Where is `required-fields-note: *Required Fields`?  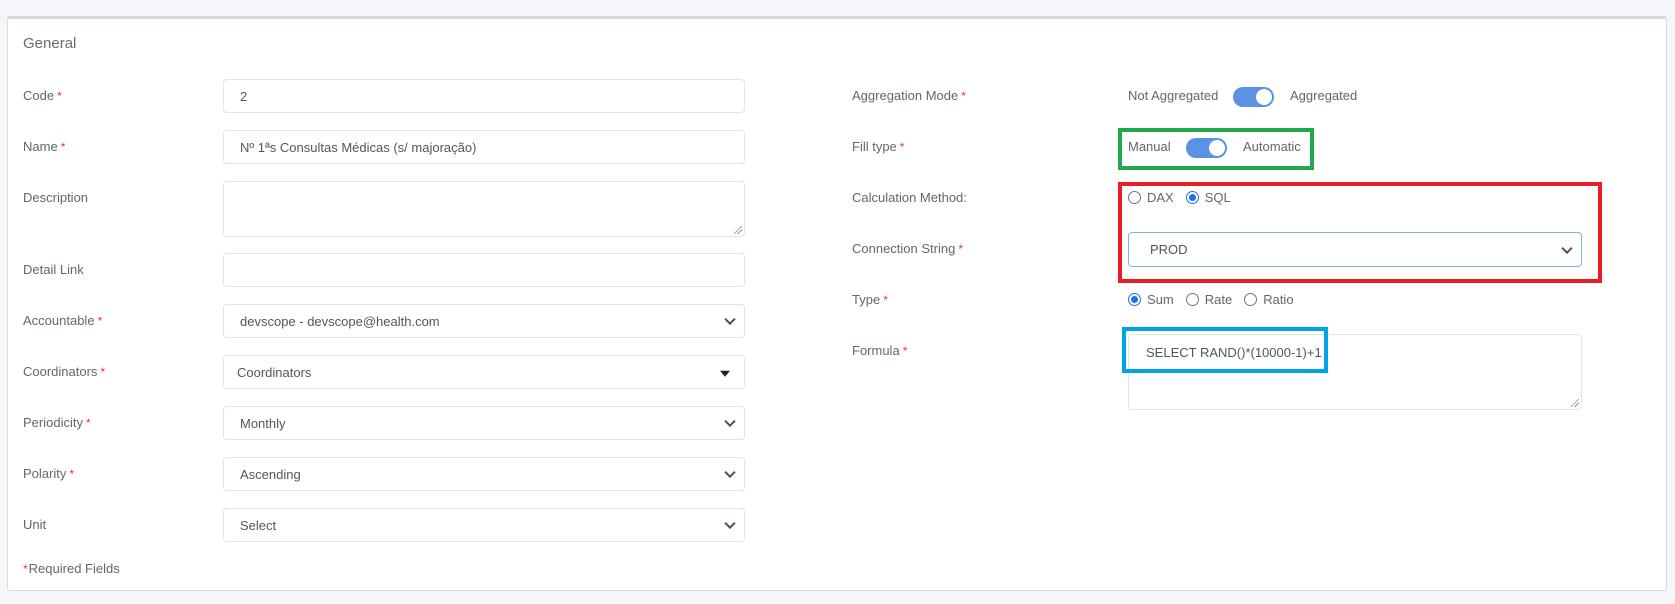
required-fields-note: *Required Fields is located at coordinates (71, 568).